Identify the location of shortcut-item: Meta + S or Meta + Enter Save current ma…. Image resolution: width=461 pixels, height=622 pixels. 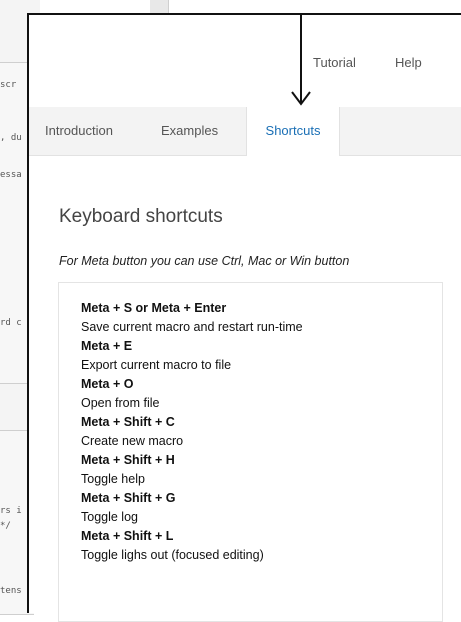
(261, 318).